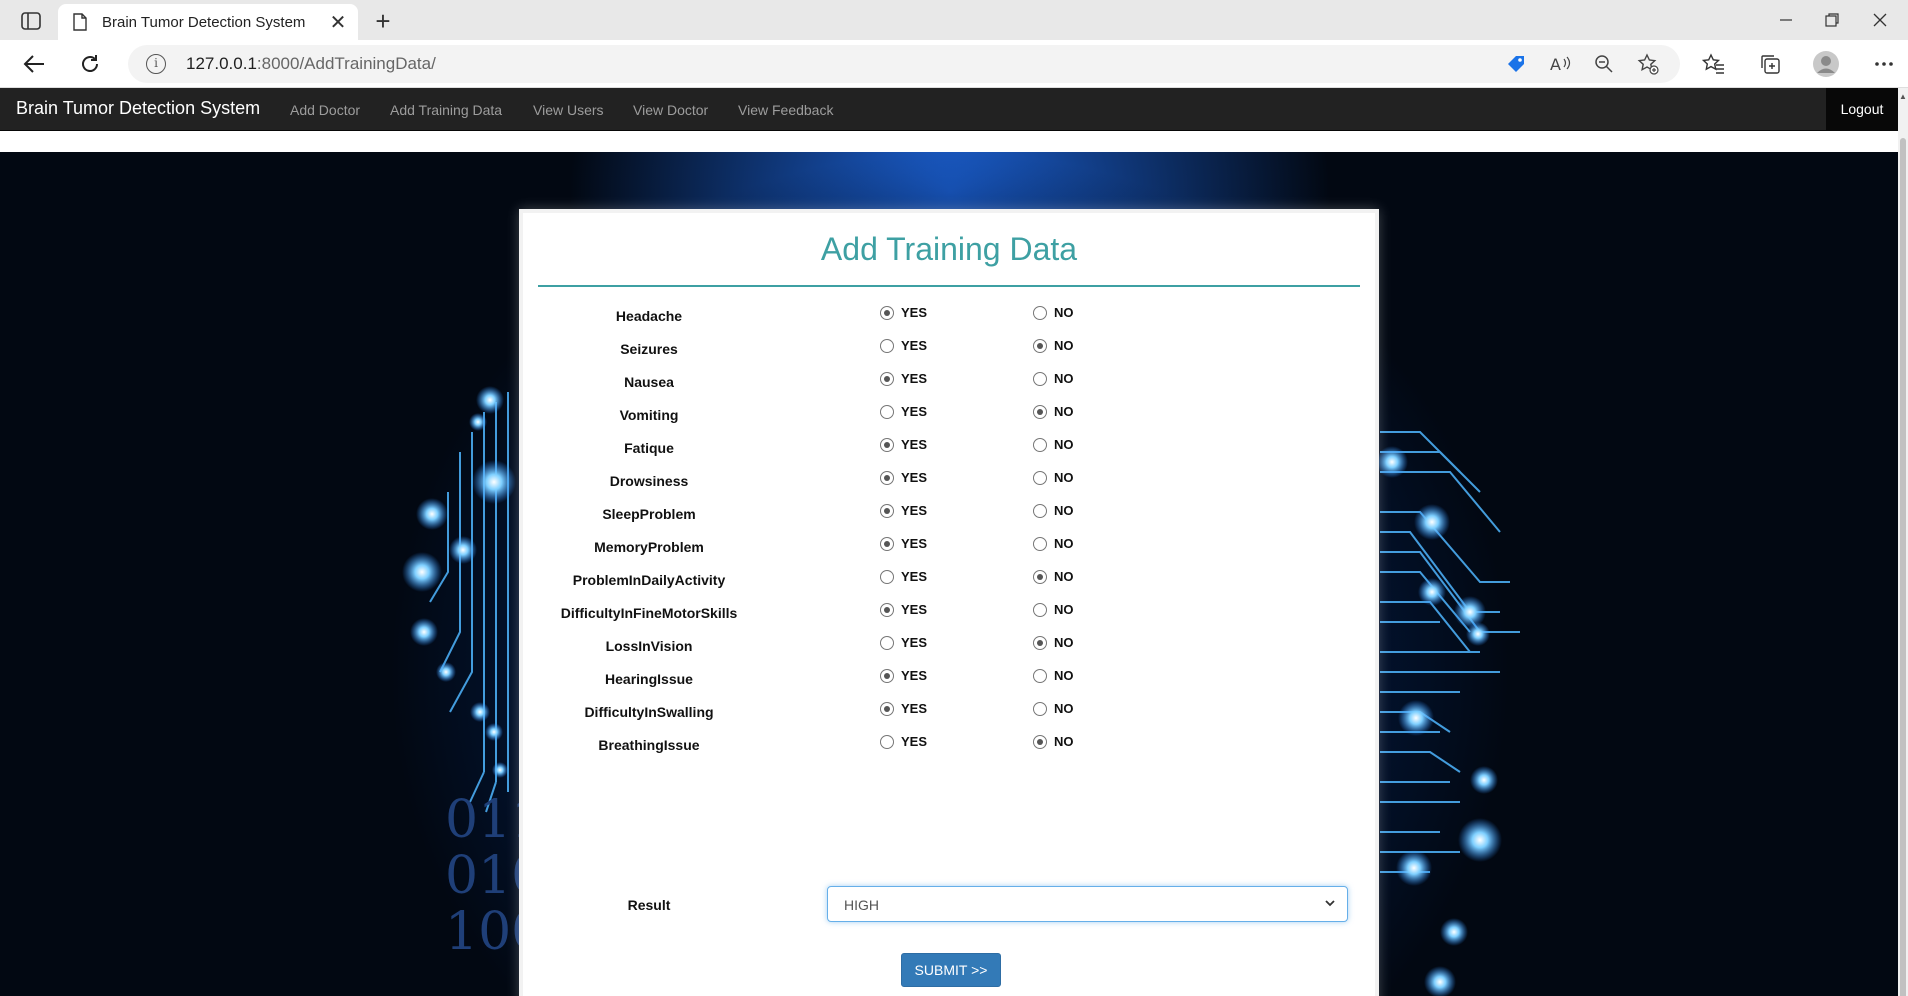 The image size is (1908, 996). What do you see at coordinates (325, 110) in the screenshot?
I see `nav-add-doctor: Add Doctor` at bounding box center [325, 110].